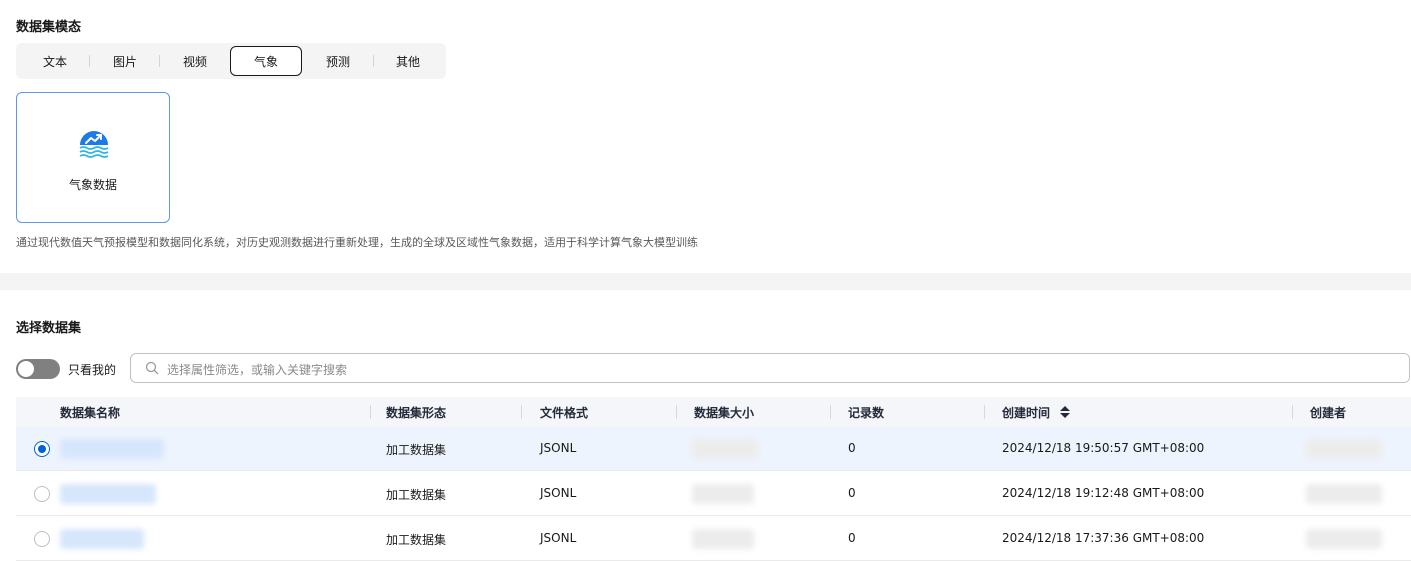  What do you see at coordinates (338, 61) in the screenshot?
I see `tab-forecast: 预测` at bounding box center [338, 61].